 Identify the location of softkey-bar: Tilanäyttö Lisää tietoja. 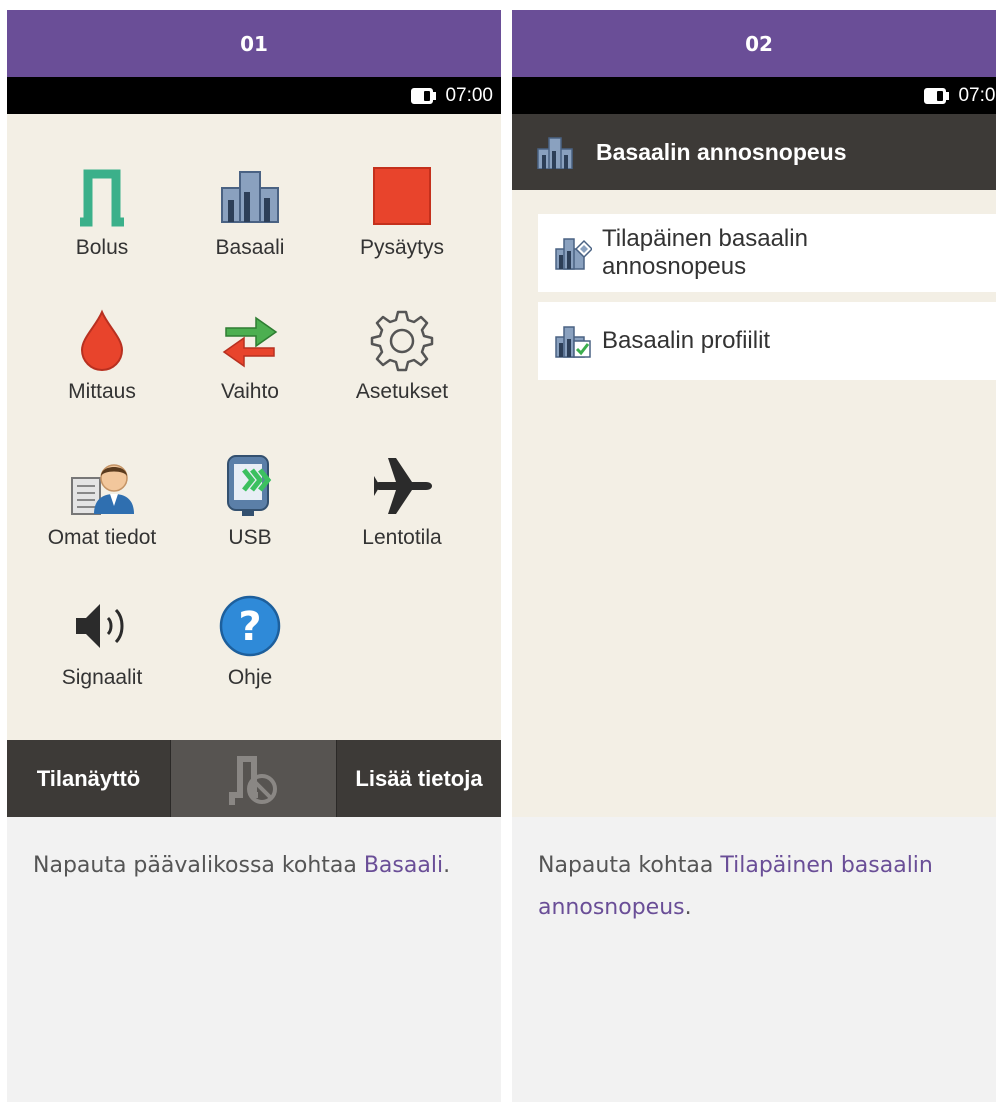
(254, 778).